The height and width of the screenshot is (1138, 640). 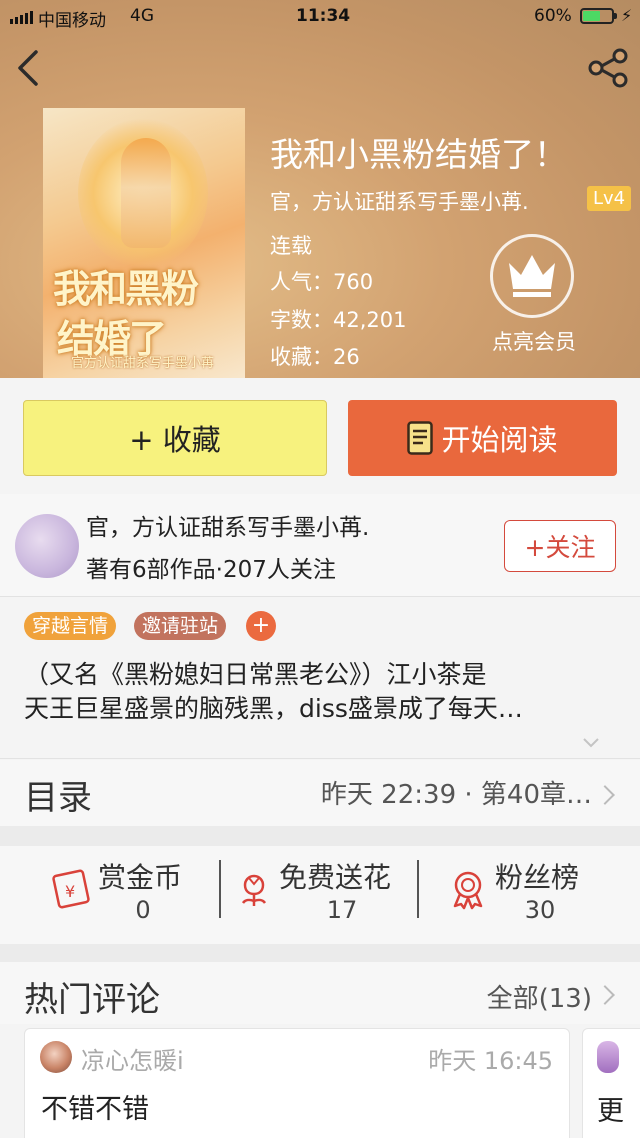 What do you see at coordinates (142, 16) in the screenshot?
I see `network-label: 4G` at bounding box center [142, 16].